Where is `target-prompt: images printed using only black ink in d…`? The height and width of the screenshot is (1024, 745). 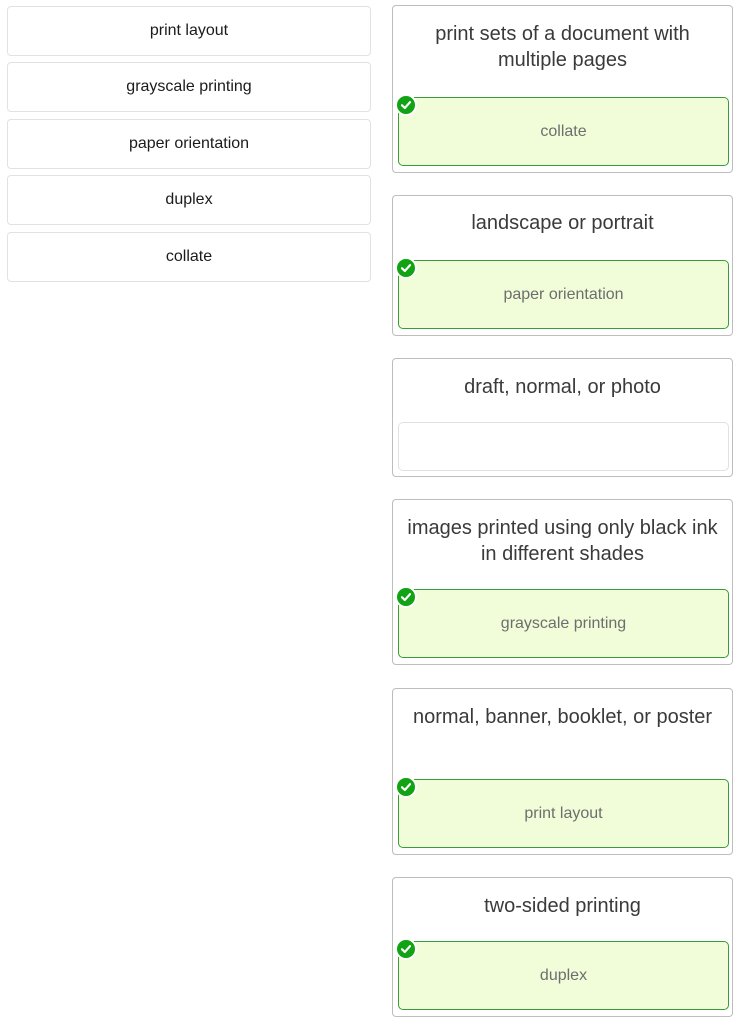 target-prompt: images printed using only black ink in d… is located at coordinates (562, 541).